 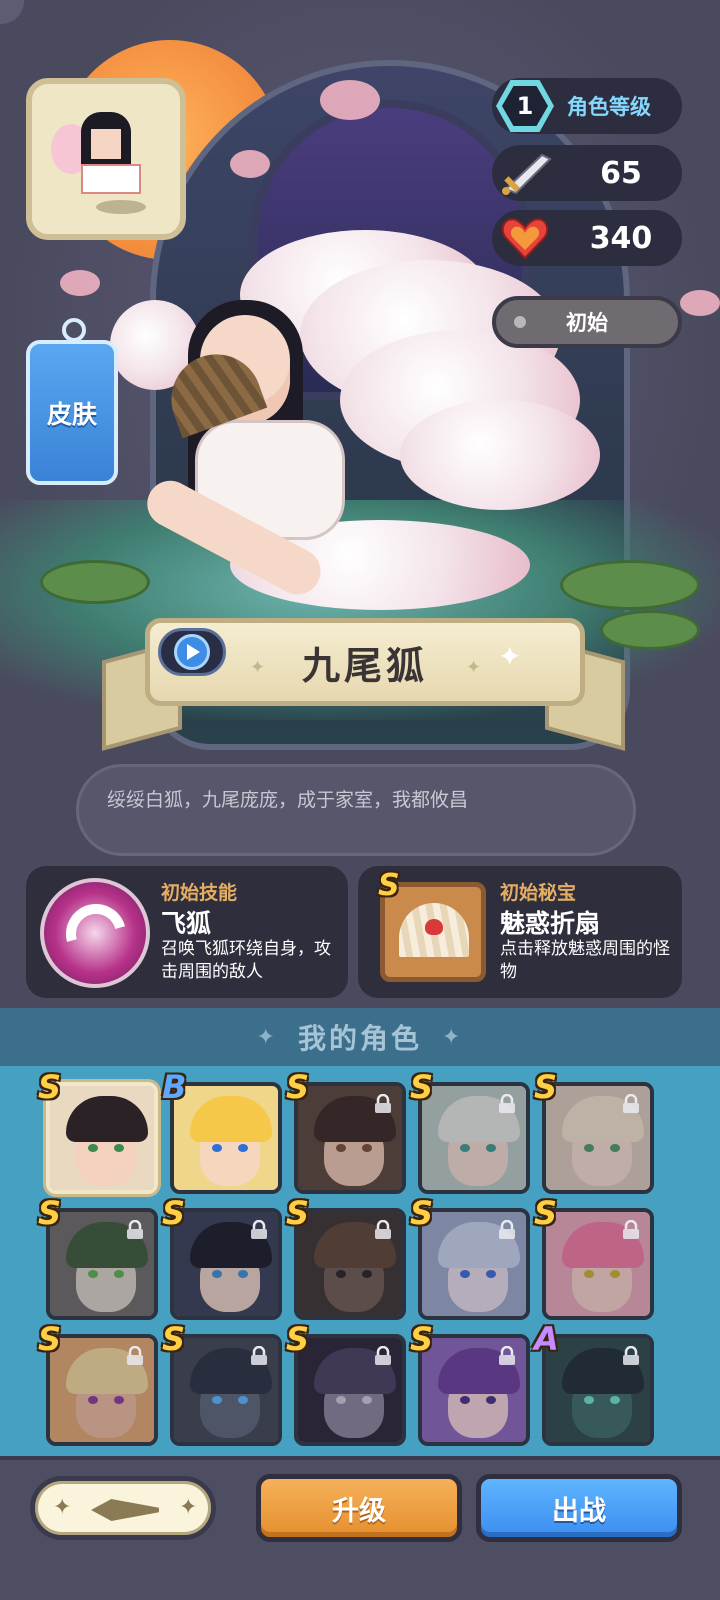 I want to click on relic-grade-badge: S, so click(x=389, y=885).